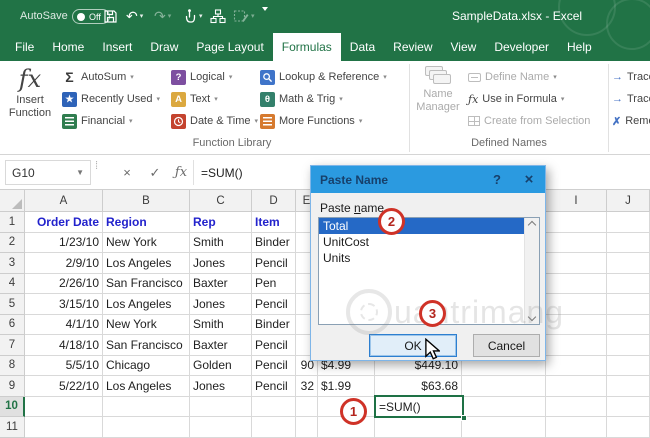 Image resolution: width=650 pixels, height=438 pixels. I want to click on select-all-corner, so click(12, 201).